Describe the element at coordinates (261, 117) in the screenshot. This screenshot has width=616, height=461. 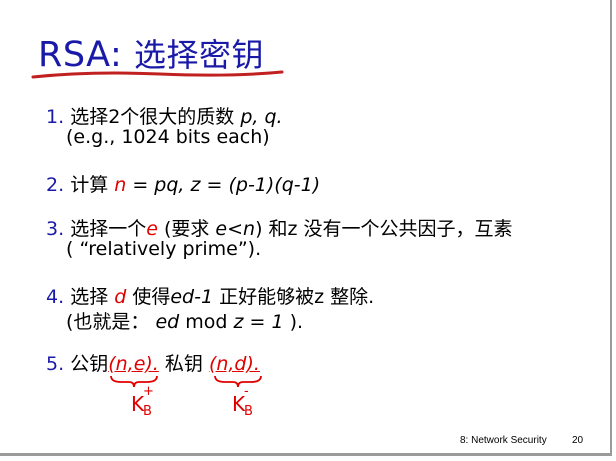
I see `step-vars: p, q.` at that location.